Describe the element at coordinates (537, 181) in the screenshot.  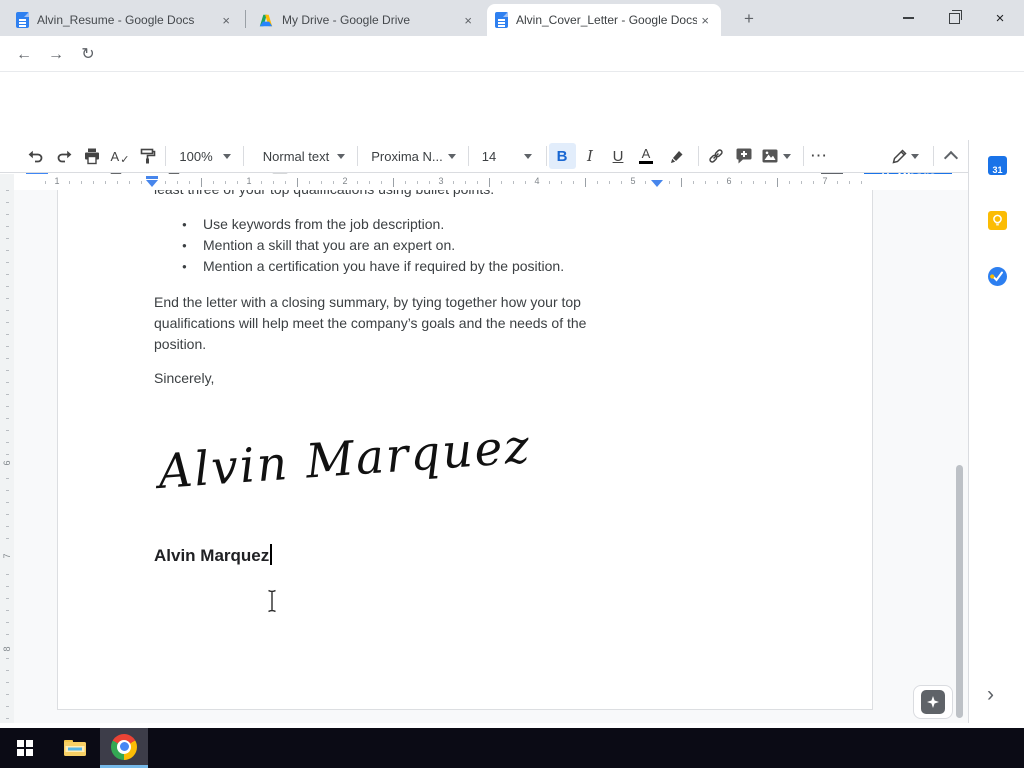
I see `ruler-number: 4` at that location.